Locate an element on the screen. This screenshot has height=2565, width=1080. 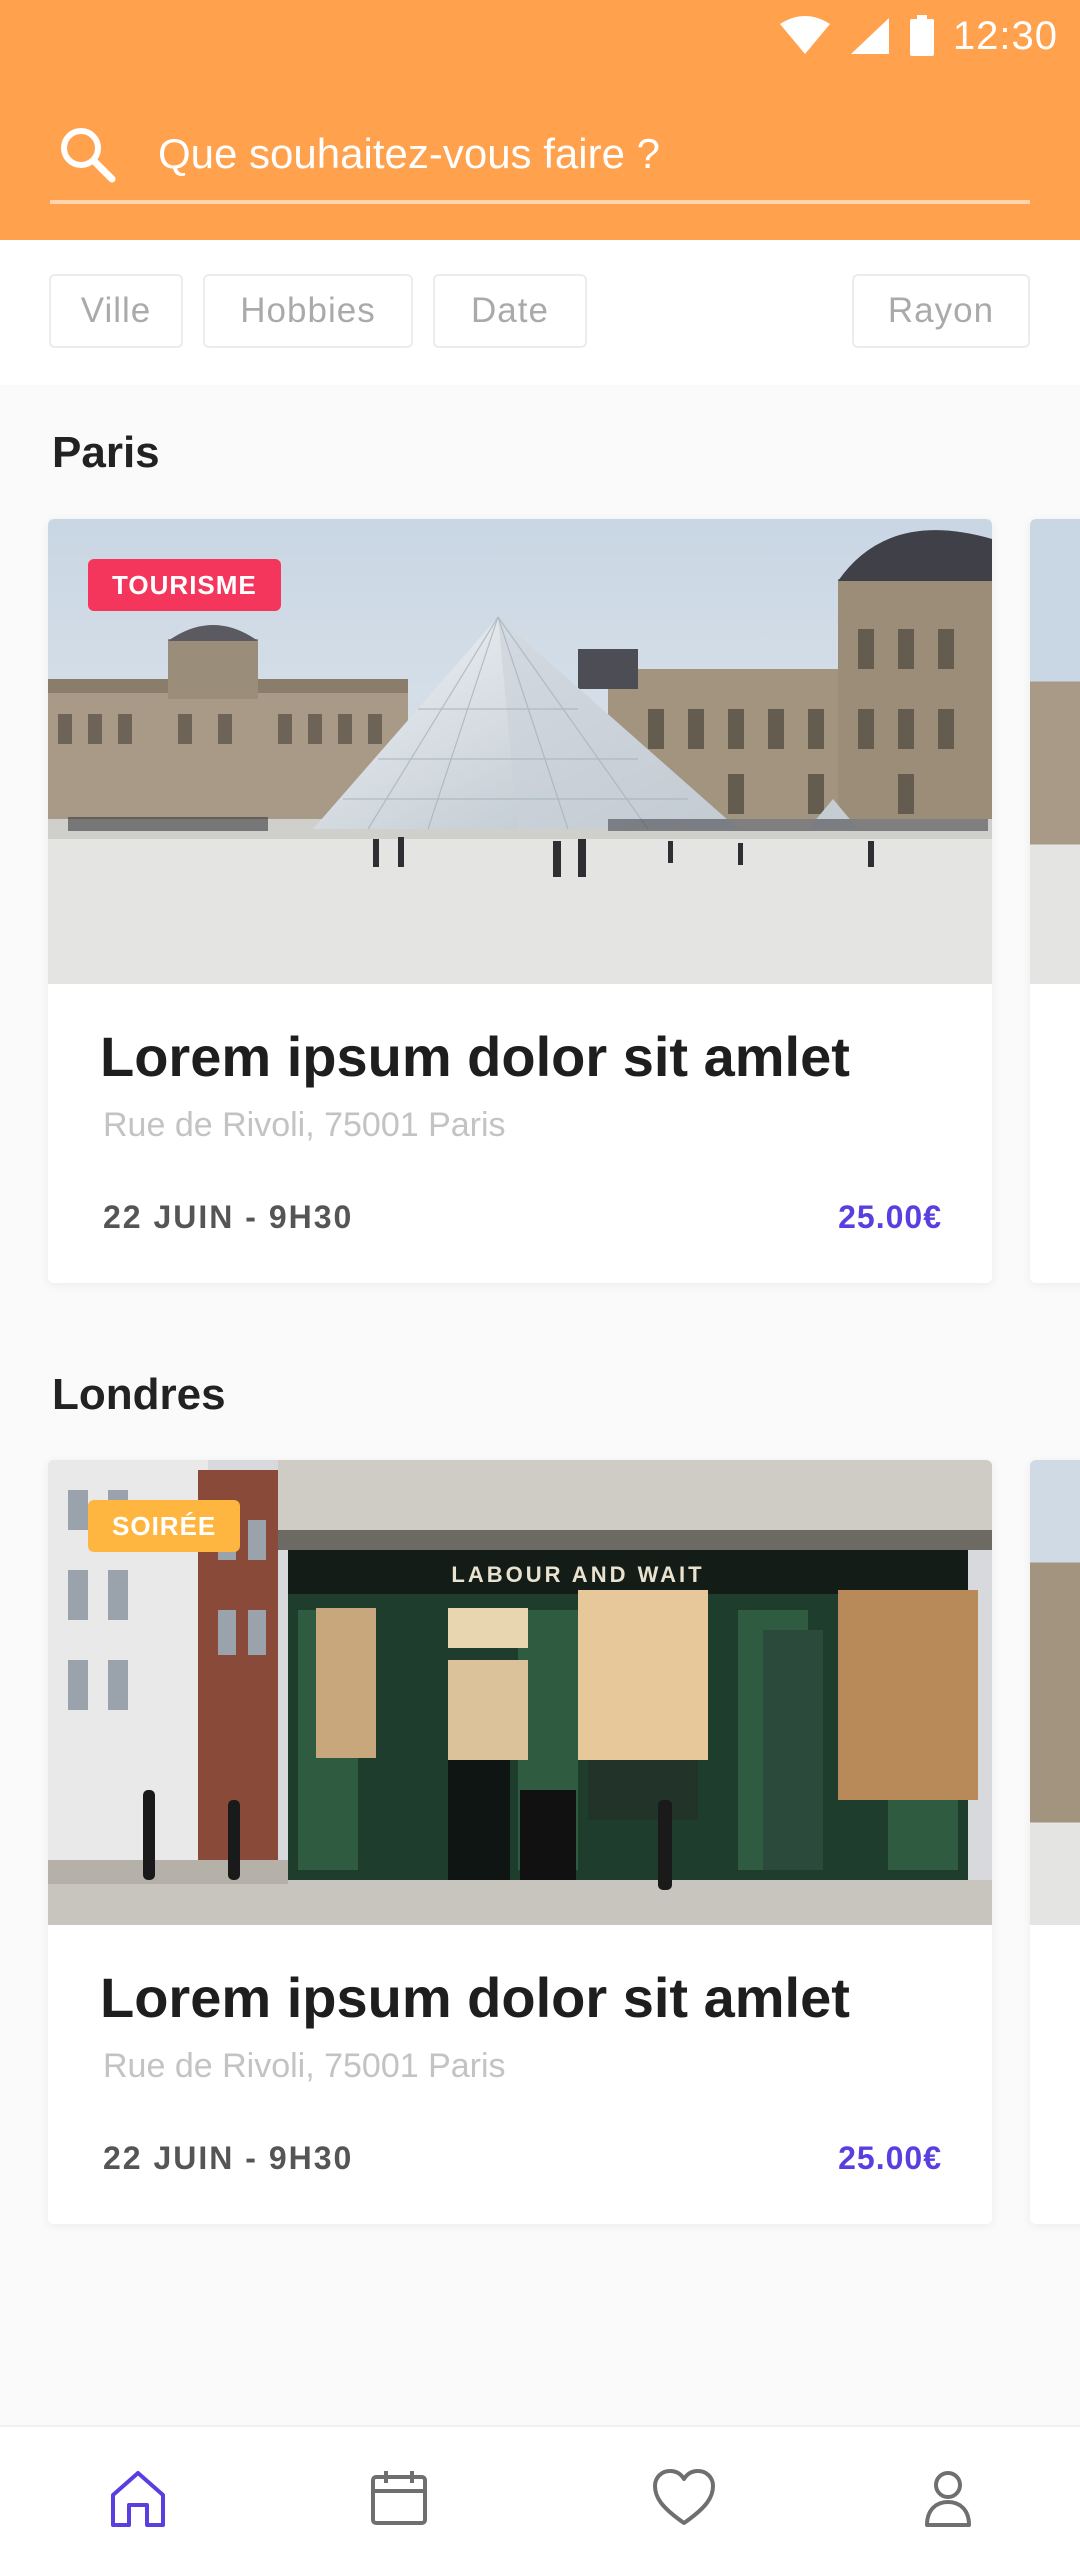
calendar-icon is located at coordinates (399, 2498).